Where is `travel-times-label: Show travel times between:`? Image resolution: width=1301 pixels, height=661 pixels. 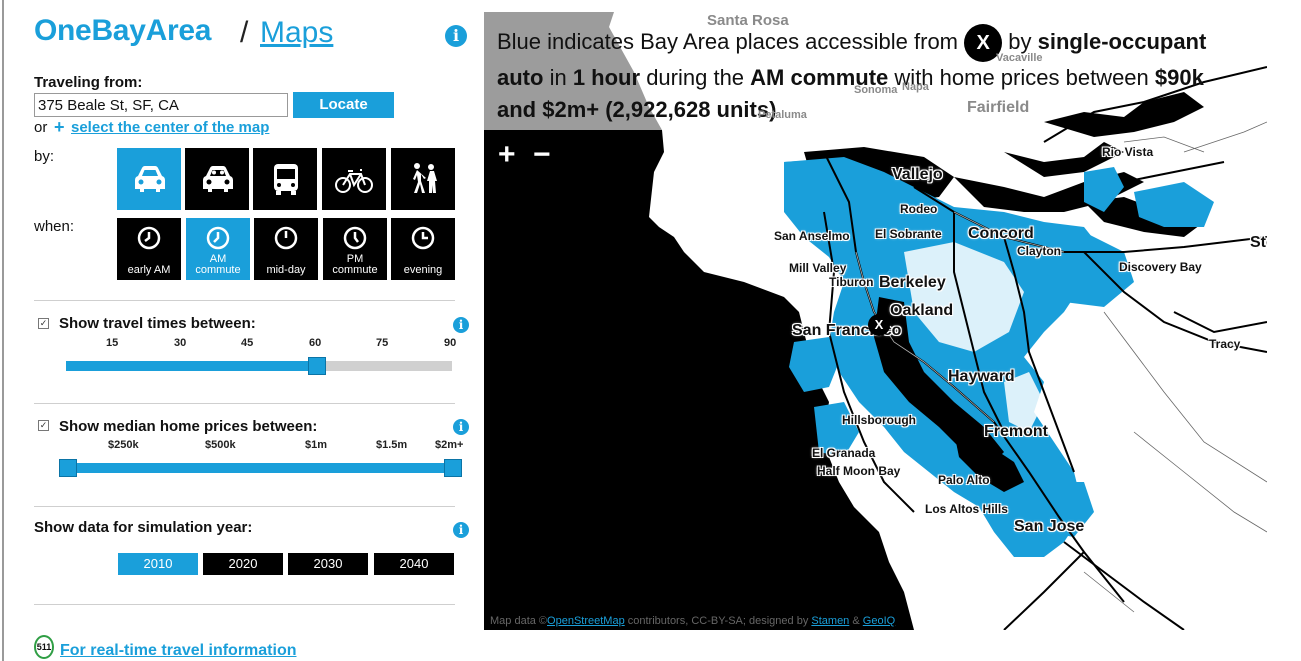 travel-times-label: Show travel times between: is located at coordinates (157, 323).